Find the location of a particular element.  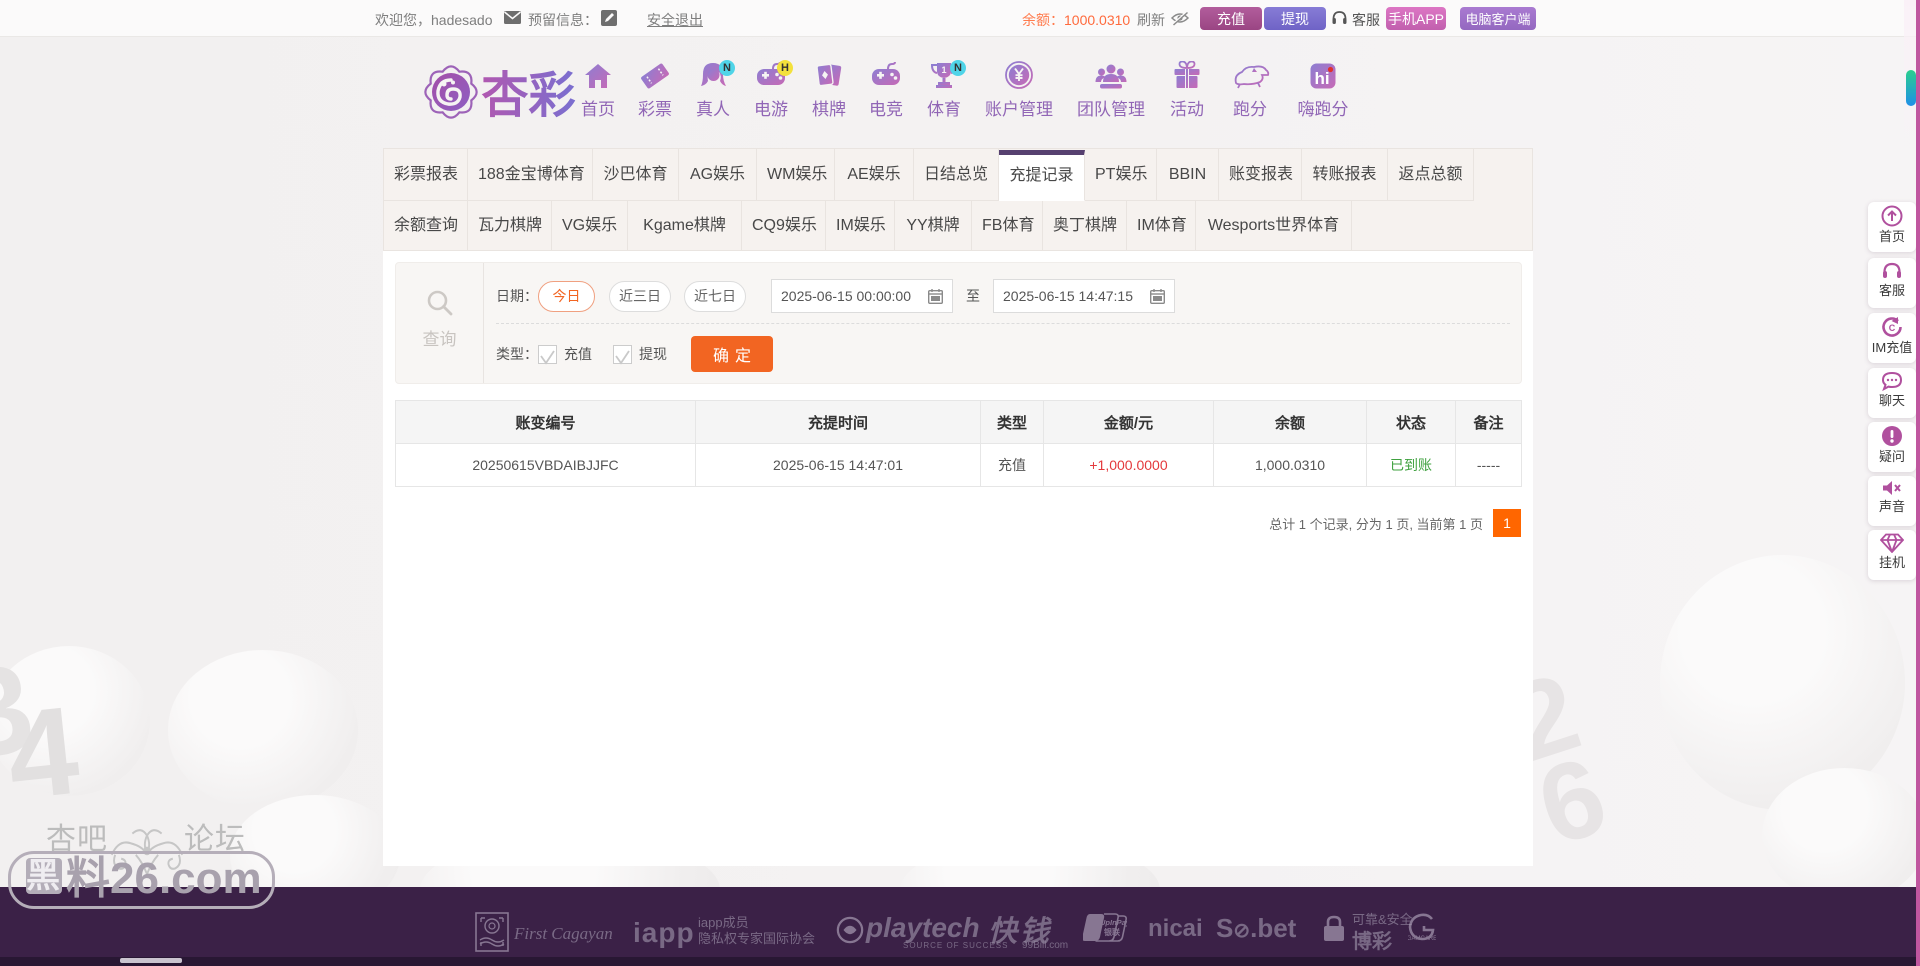

svg-text: GAMCARE is located at coordinates (1422, 938).